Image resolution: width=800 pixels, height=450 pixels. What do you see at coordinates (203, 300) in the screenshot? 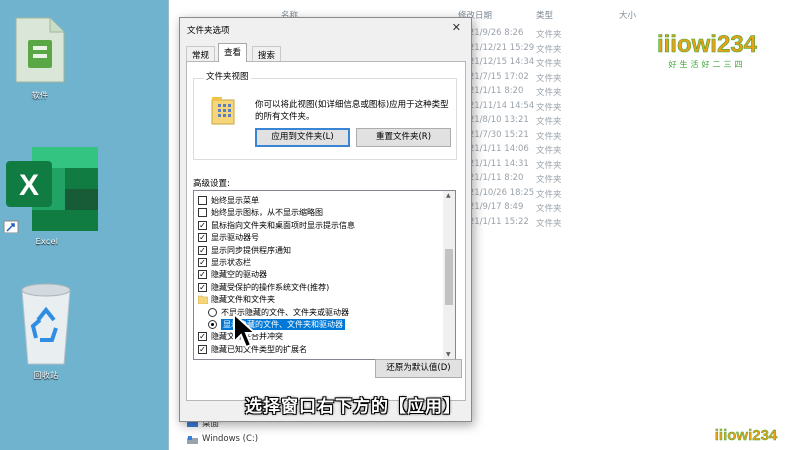
I see `folder-icon` at bounding box center [203, 300].